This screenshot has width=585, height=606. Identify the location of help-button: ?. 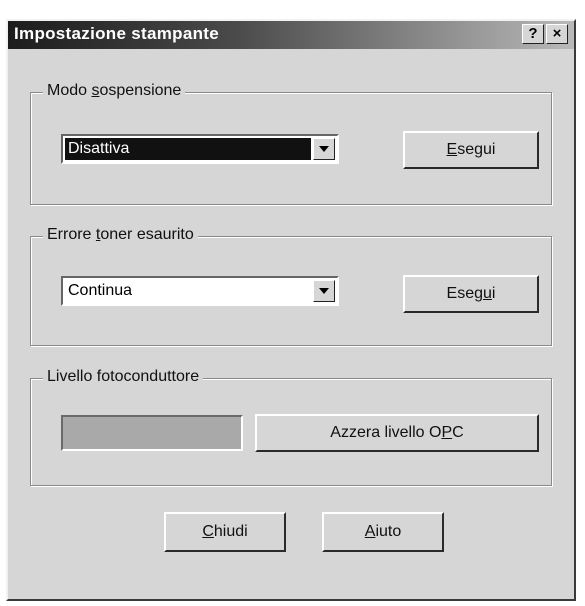
(533, 34).